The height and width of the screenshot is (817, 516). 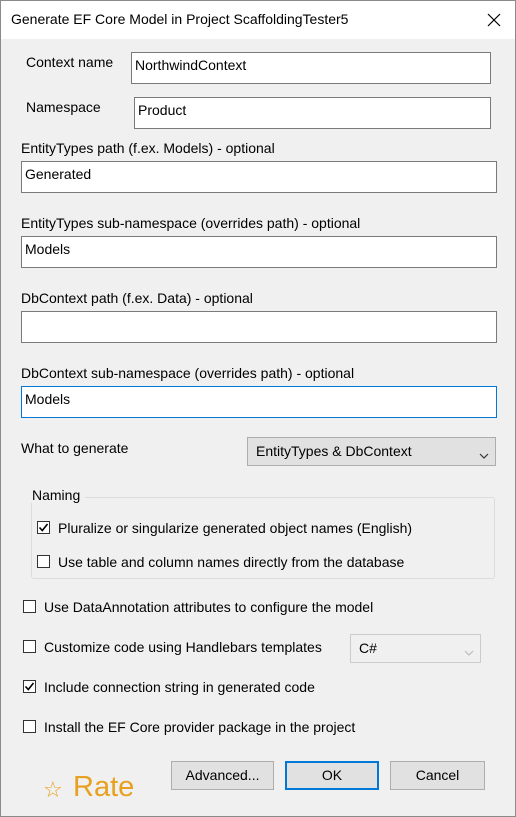 I want to click on namespace-label: Namespace, so click(x=63, y=107).